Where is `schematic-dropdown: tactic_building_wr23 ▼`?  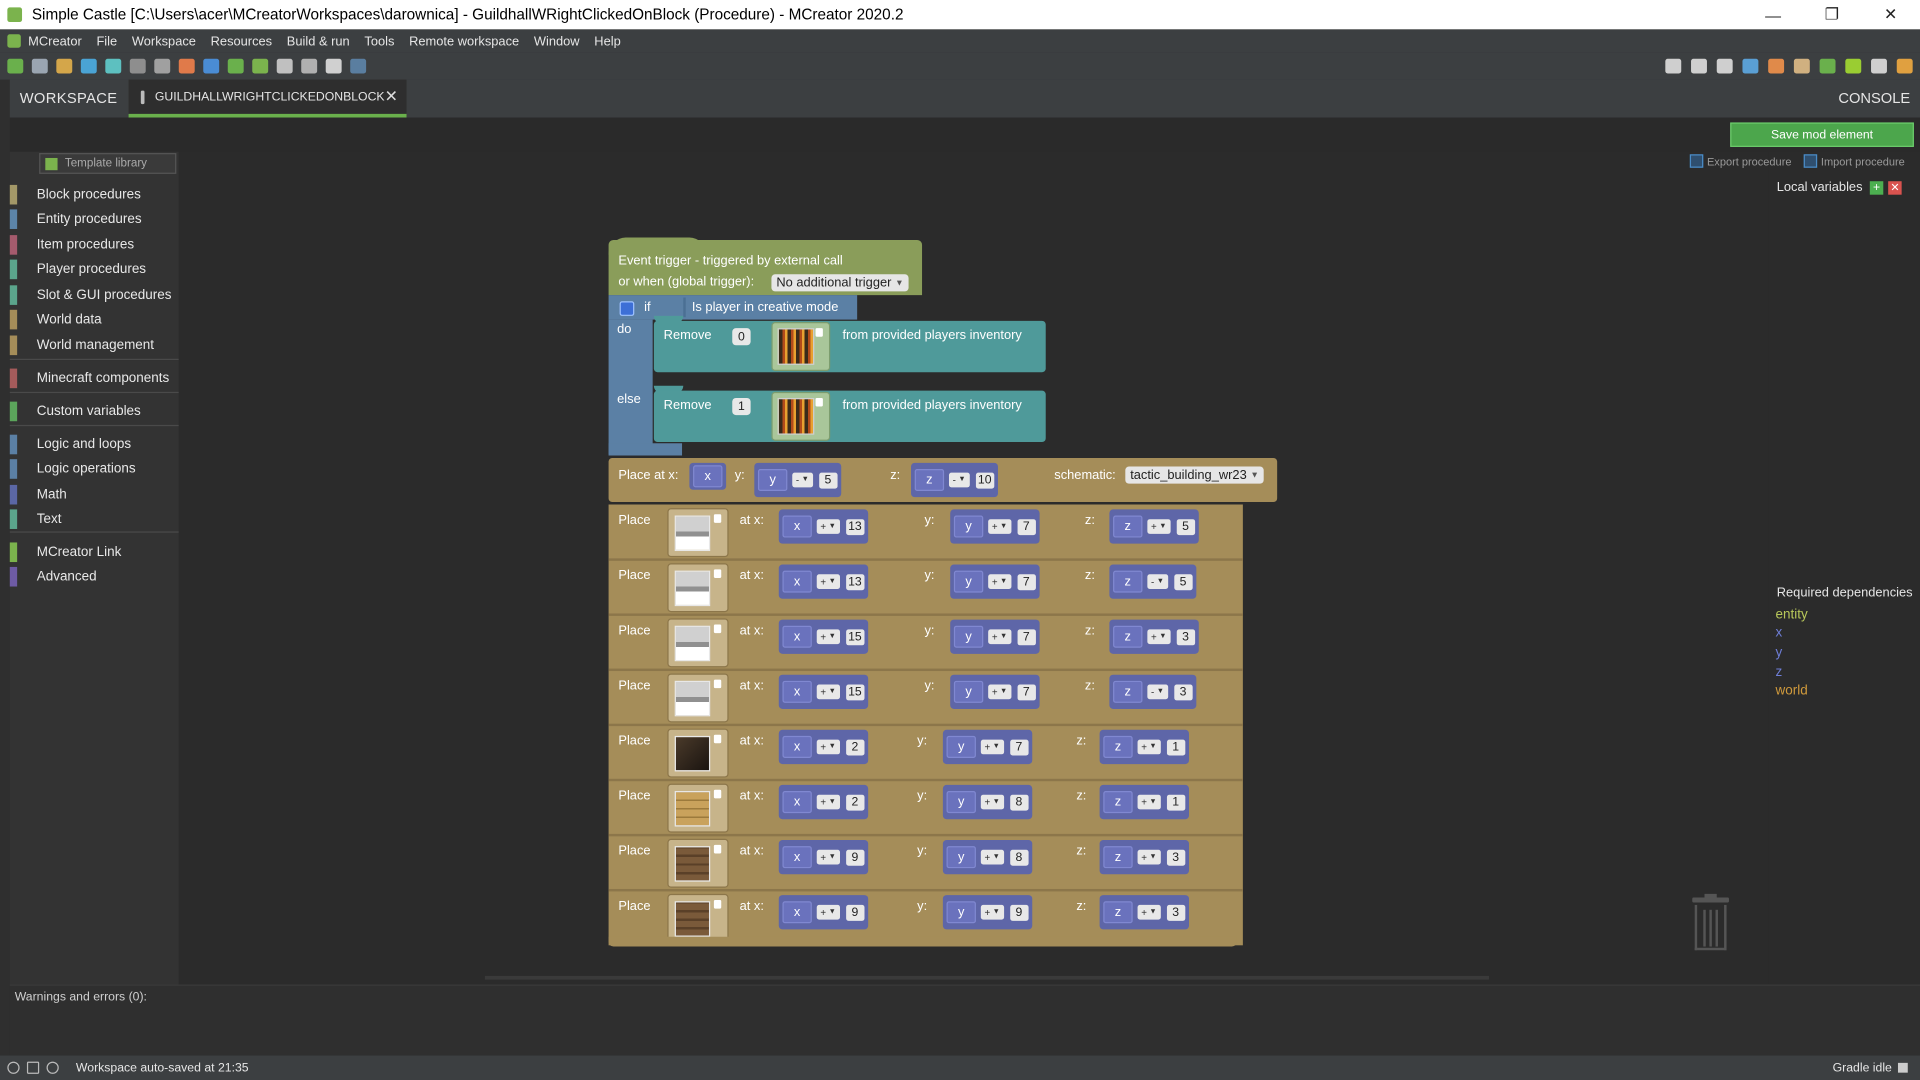 schematic-dropdown: tactic_building_wr23 ▼ is located at coordinates (1194, 475).